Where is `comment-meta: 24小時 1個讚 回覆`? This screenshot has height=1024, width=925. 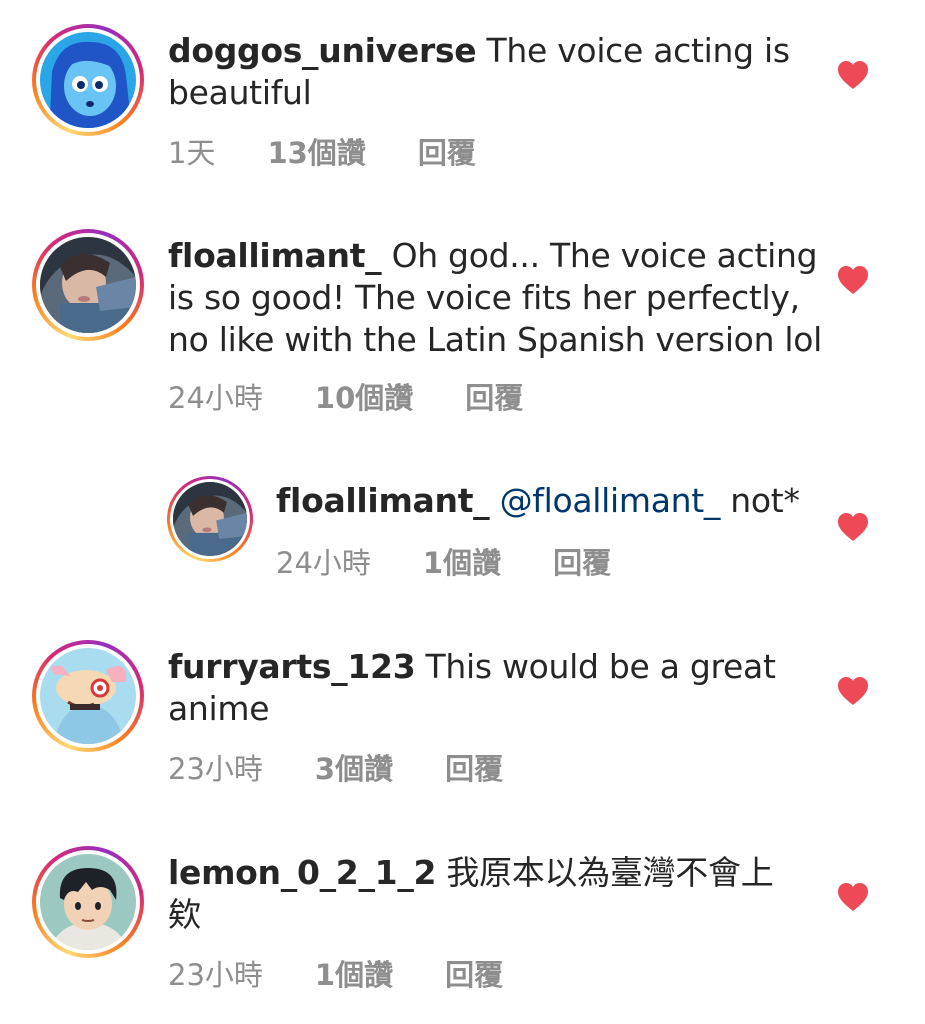
comment-meta: 24小時 1個讚 回覆 is located at coordinates (443, 561).